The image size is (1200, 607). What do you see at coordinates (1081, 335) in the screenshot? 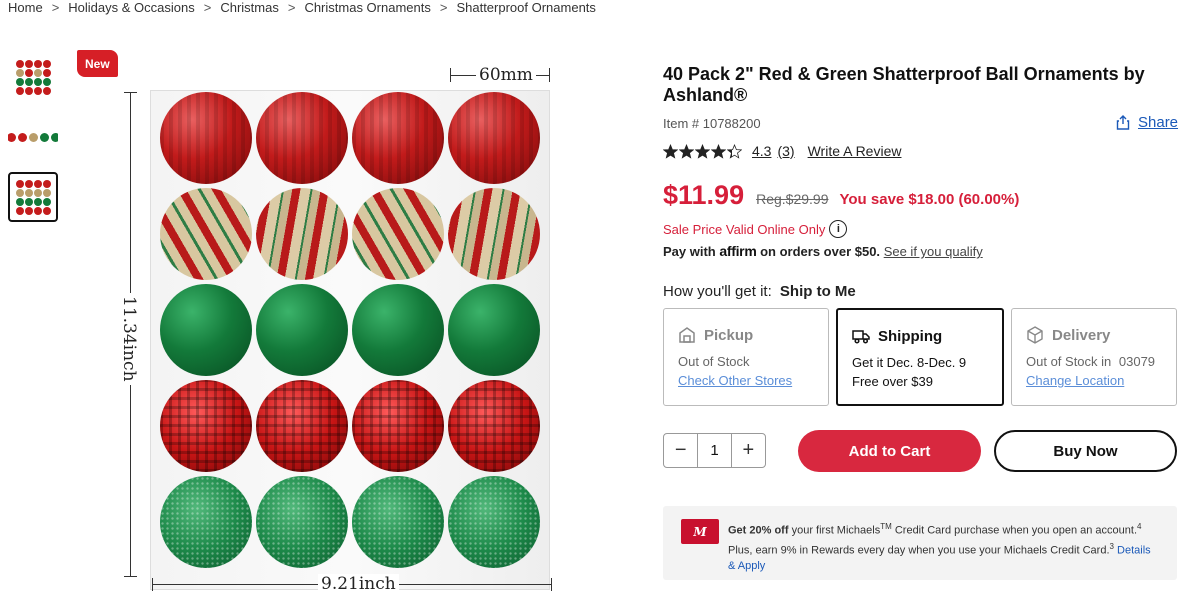
I see `delivery-title: Delivery` at bounding box center [1081, 335].